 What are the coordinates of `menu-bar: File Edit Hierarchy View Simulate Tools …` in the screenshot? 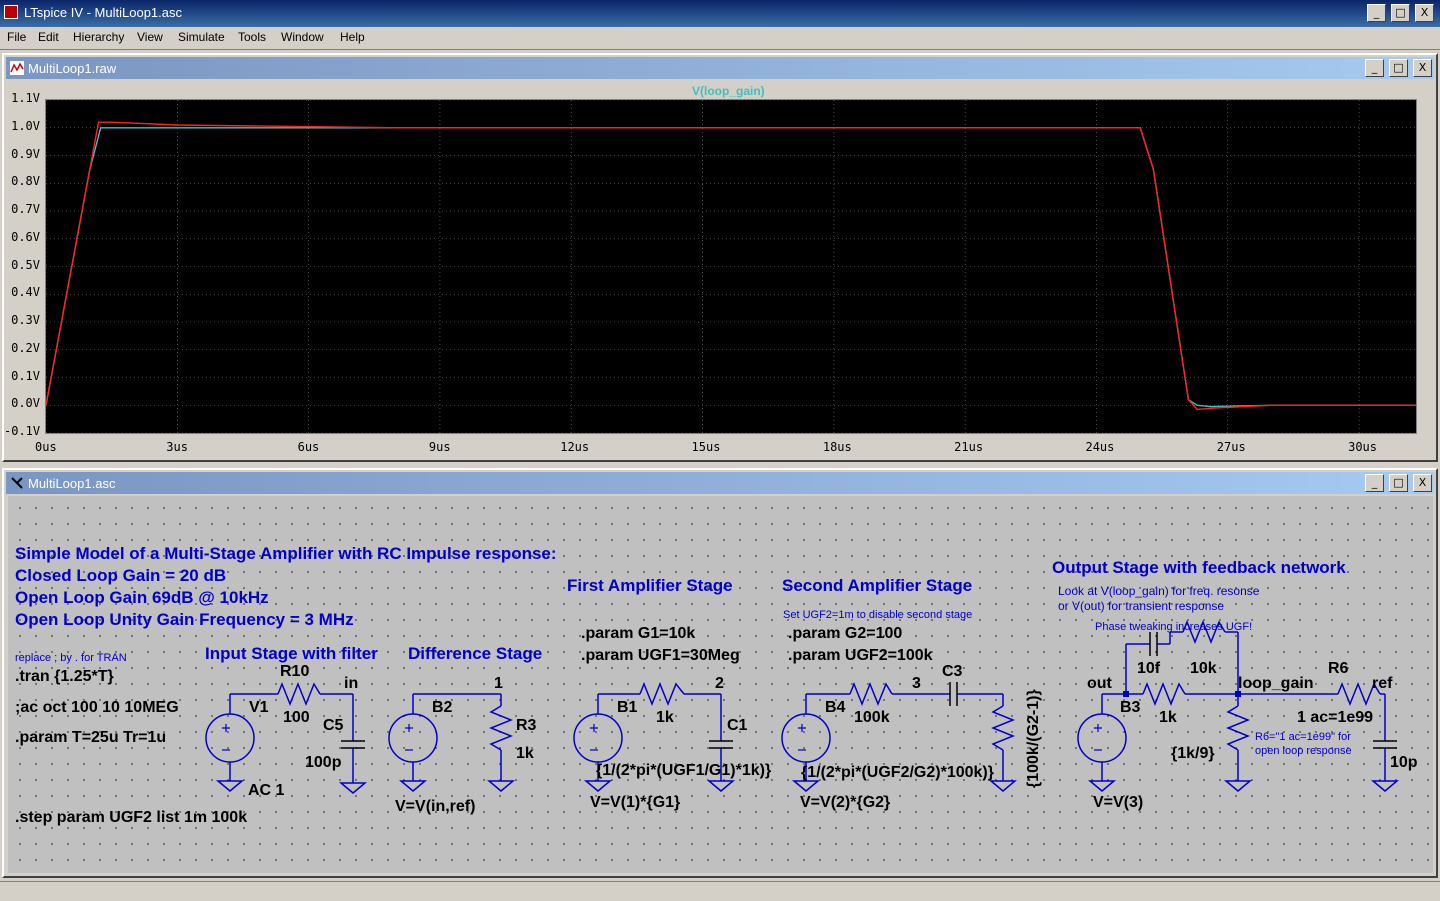 It's located at (720, 38).